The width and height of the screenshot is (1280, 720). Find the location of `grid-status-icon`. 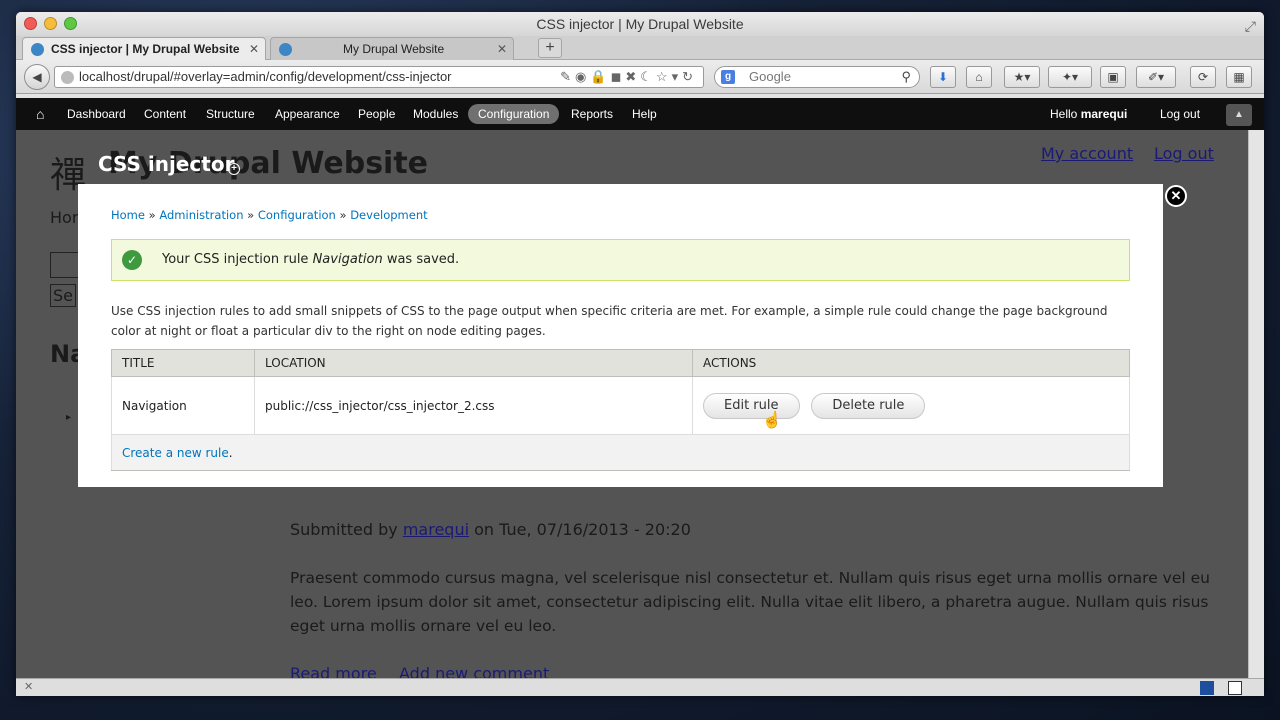

grid-status-icon is located at coordinates (1235, 688).